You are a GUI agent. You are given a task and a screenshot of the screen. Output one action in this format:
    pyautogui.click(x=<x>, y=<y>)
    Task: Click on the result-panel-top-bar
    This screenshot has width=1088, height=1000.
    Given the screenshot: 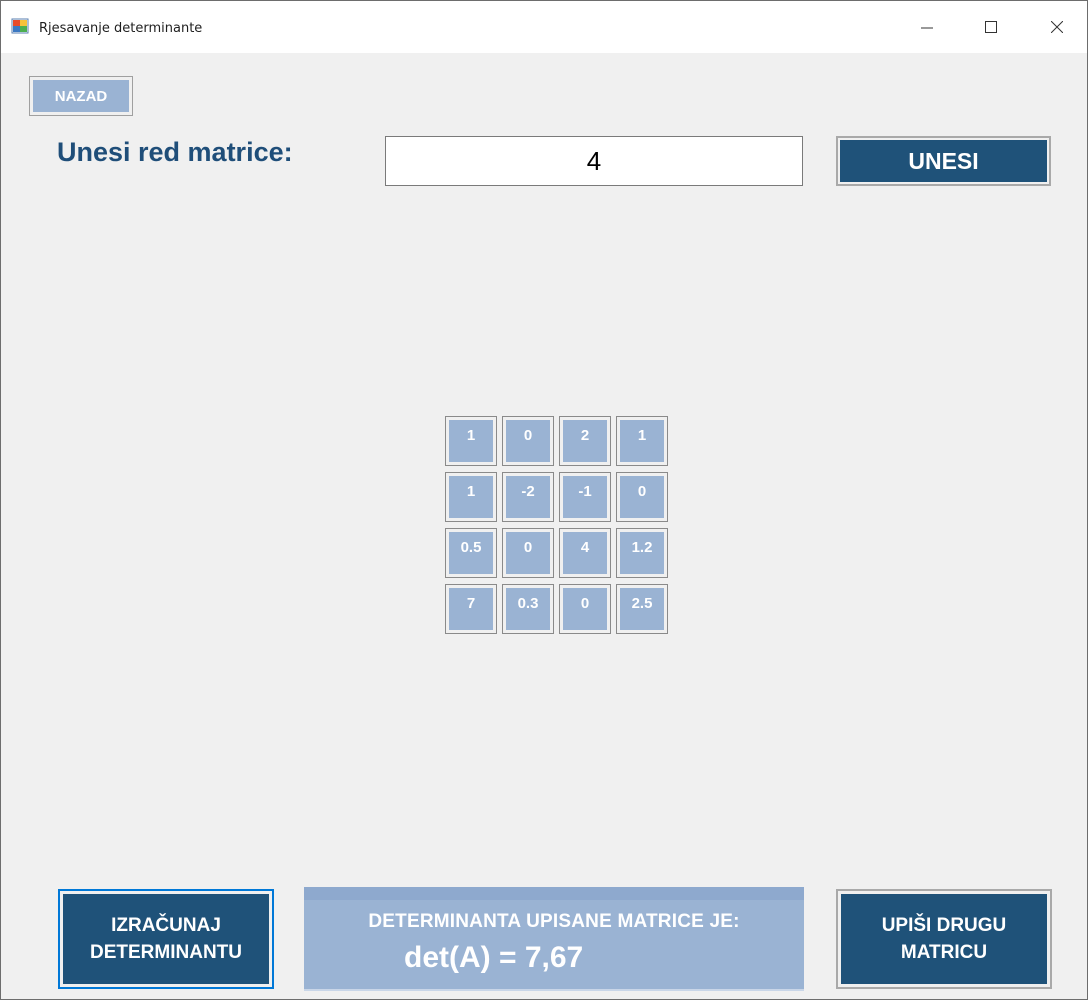 What is the action you would take?
    pyautogui.click(x=554, y=893)
    